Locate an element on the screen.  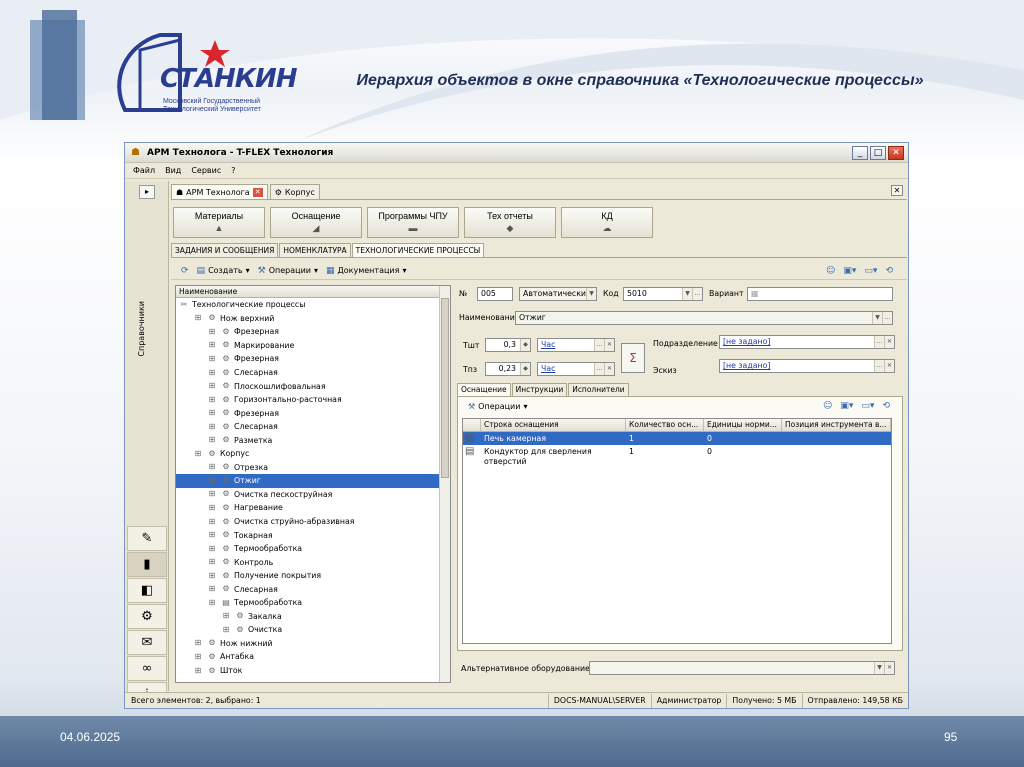
doc-tab-korpus: ⚙ Корпус is located at coordinates (294, 191).